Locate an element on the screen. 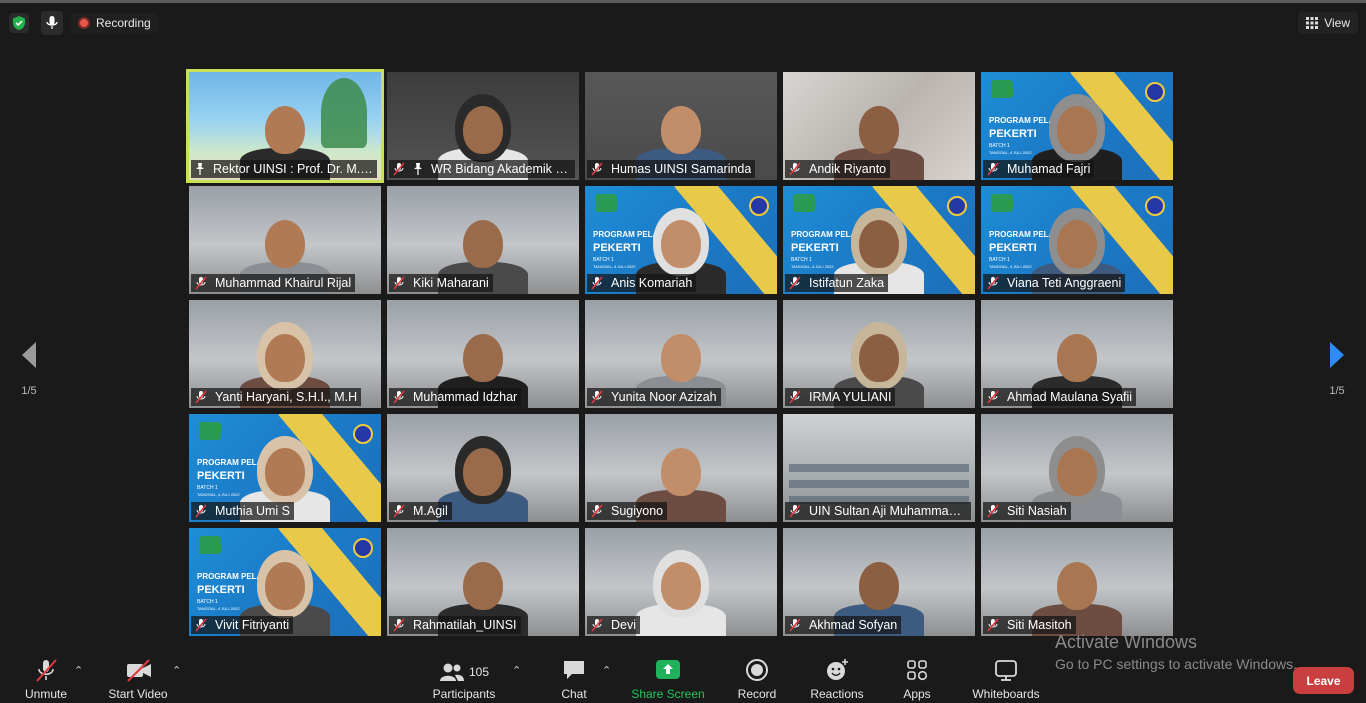 The width and height of the screenshot is (1366, 703). participant-name-bar: Muthia Umi S is located at coordinates (243, 511).